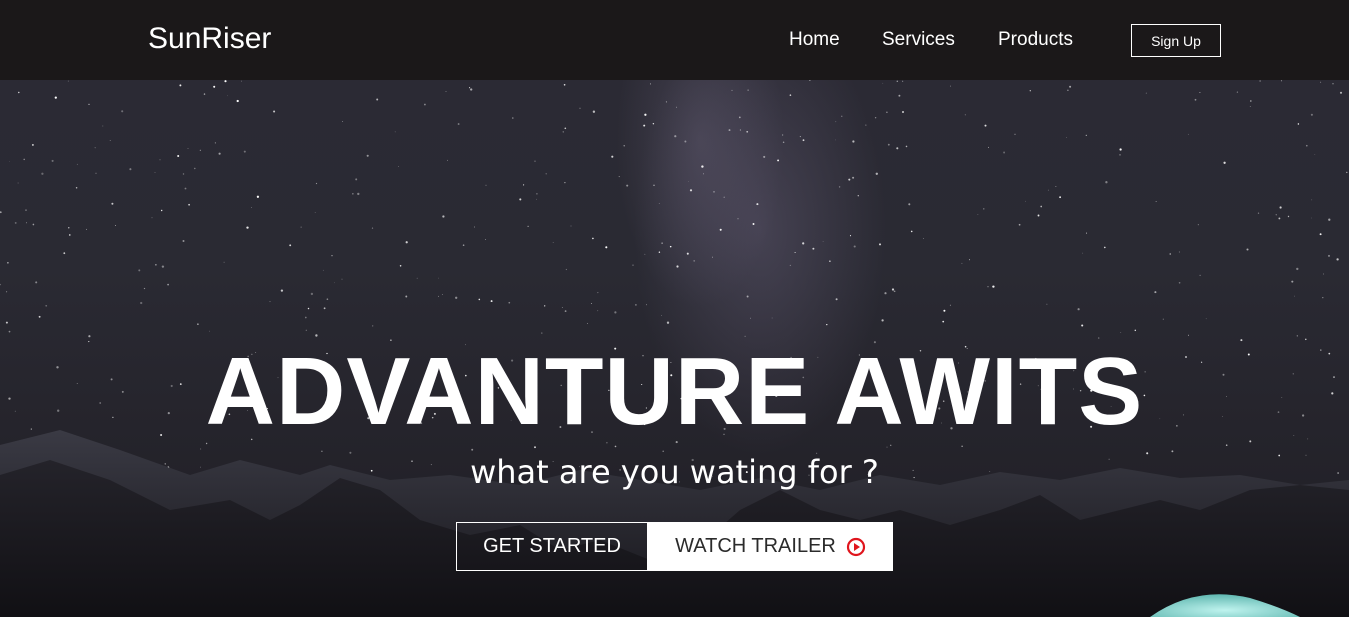 The width and height of the screenshot is (1349, 617). I want to click on signup-button: Sign Up, so click(1176, 40).